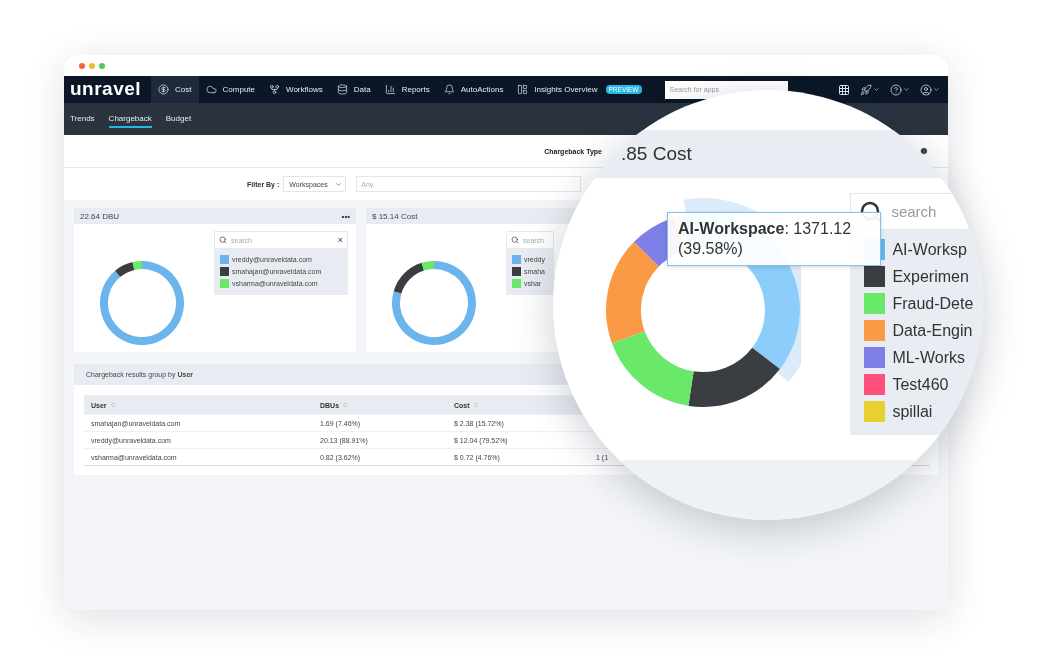  Describe the element at coordinates (866, 89) in the screenshot. I see `rocket-icon` at that location.